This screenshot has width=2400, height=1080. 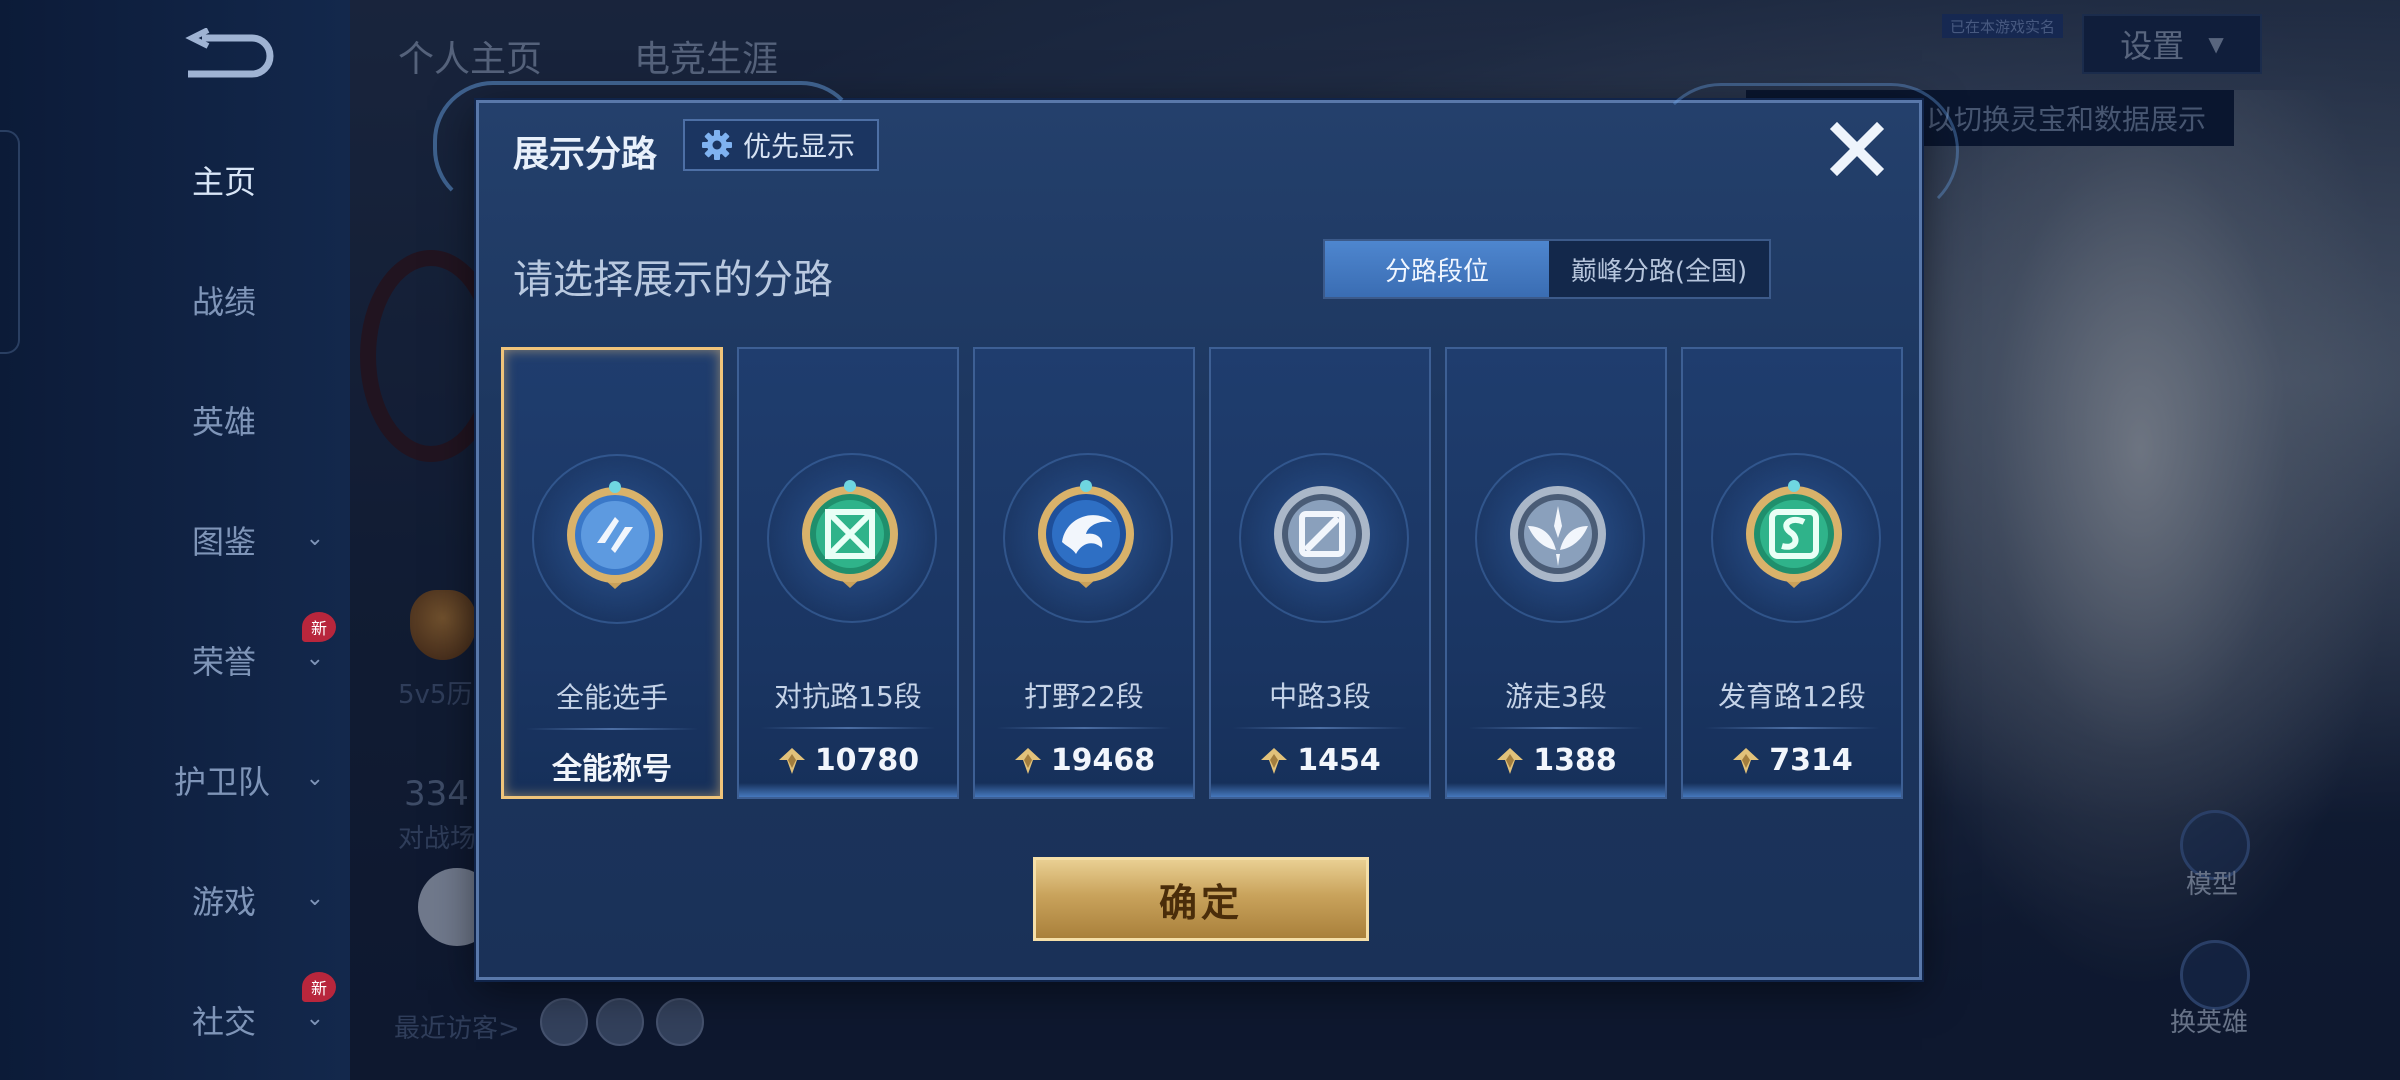 What do you see at coordinates (1558, 534) in the screenshot?
I see `roam-lane-icon` at bounding box center [1558, 534].